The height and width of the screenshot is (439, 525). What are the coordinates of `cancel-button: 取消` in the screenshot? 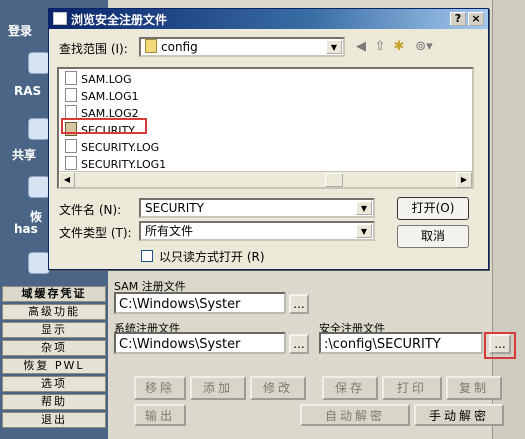 It's located at (433, 236).